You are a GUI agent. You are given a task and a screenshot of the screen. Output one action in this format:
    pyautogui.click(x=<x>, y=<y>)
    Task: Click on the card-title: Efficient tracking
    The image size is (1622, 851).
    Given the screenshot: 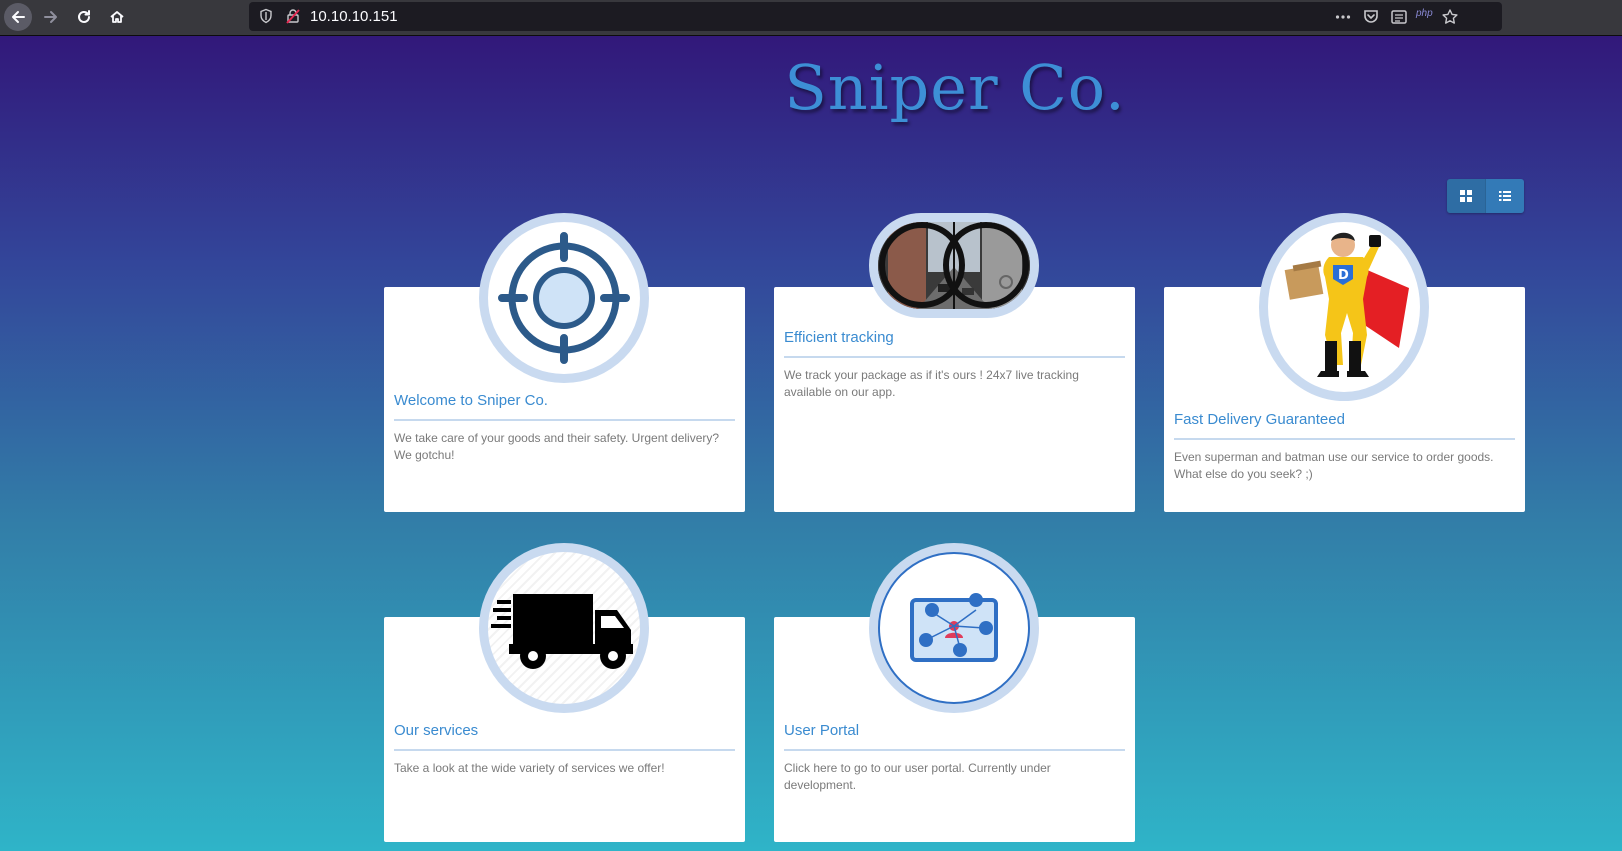 What is the action you would take?
    pyautogui.click(x=954, y=343)
    